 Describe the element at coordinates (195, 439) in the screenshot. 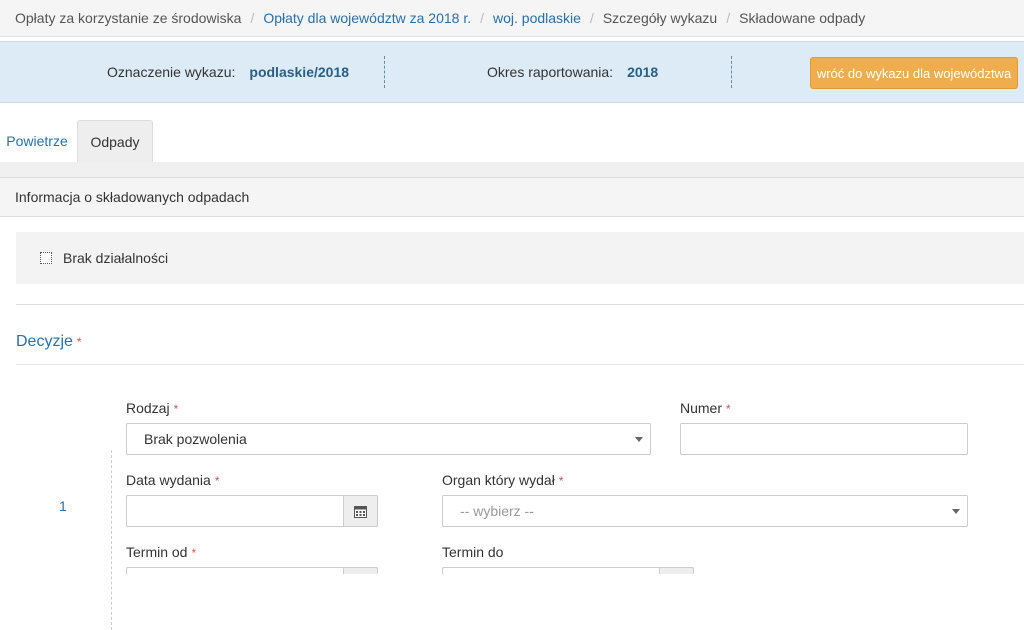

I see `rodzaj-value: Brak pozwolenia` at that location.